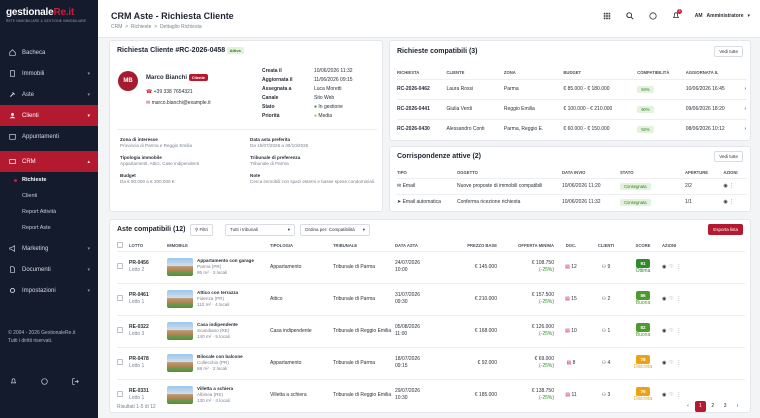  What do you see at coordinates (607, 17) in the screenshot?
I see `apps-grid-icon` at bounding box center [607, 17].